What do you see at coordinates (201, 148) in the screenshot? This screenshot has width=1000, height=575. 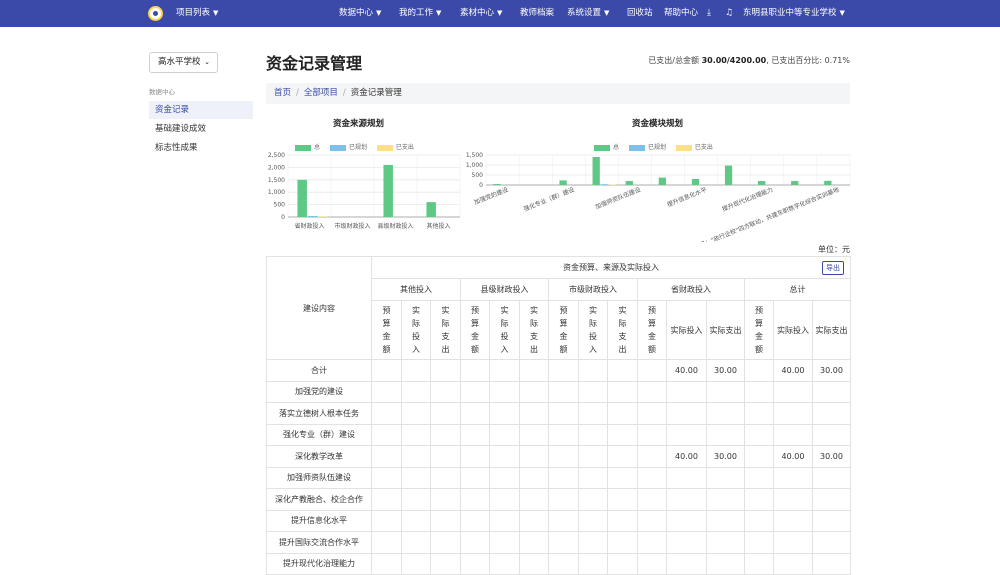 I see `sidebar-item-achievements: 标志性成果` at bounding box center [201, 148].